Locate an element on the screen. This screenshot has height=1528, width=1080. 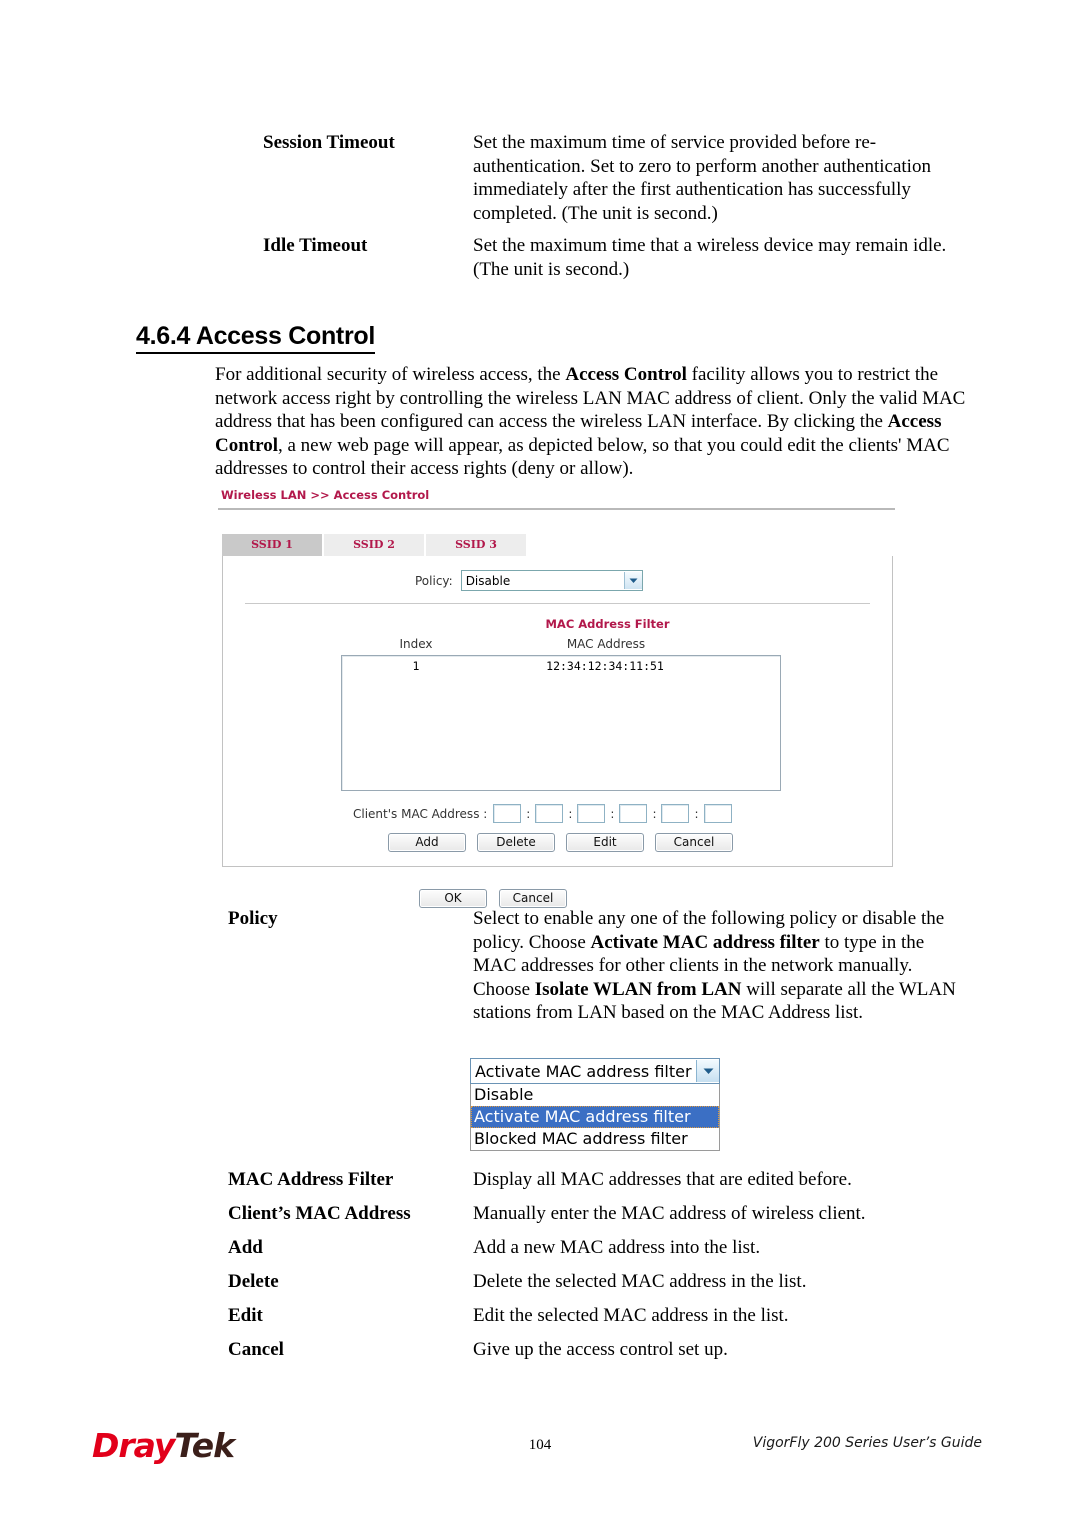
tab-ssid-1: SSID 1 is located at coordinates (272, 545).